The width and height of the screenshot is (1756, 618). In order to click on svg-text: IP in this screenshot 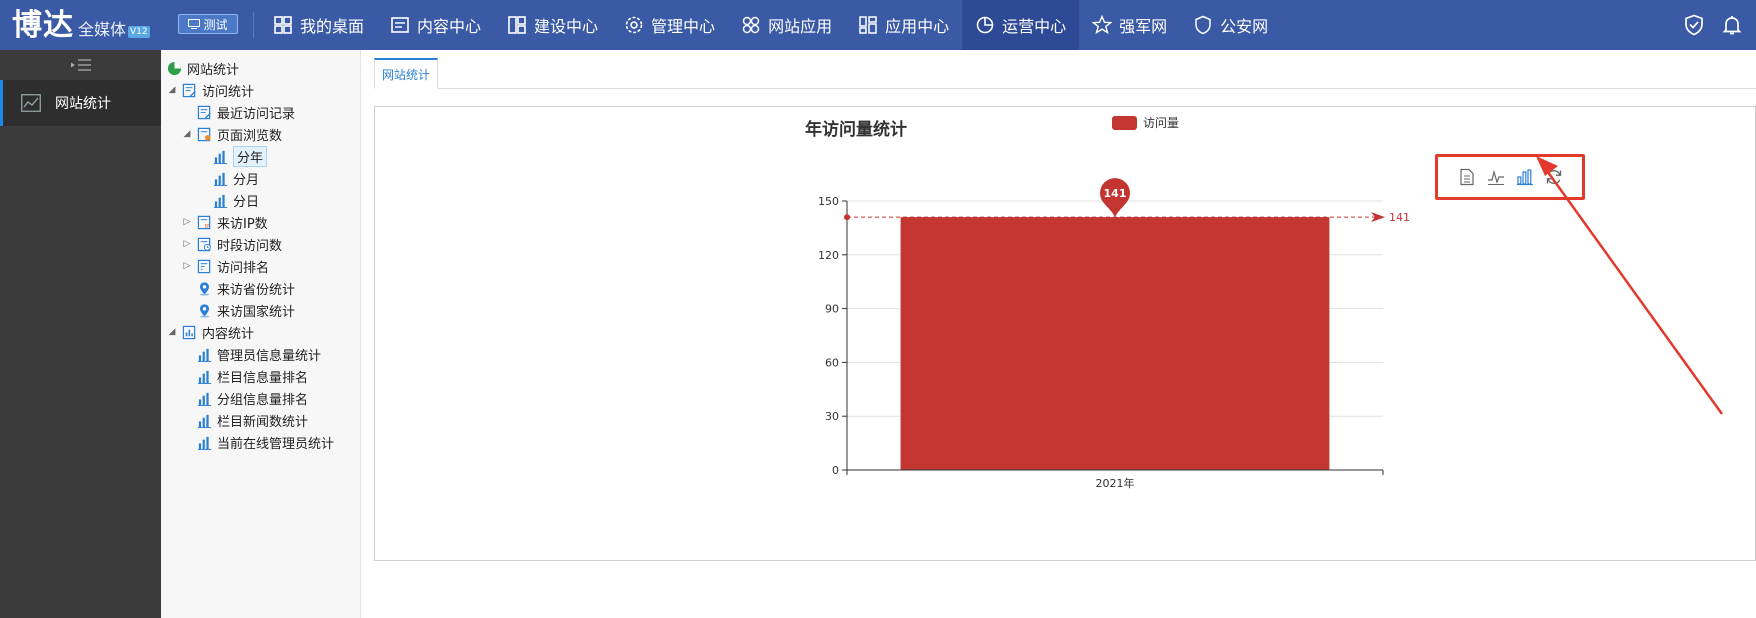, I will do `click(208, 227)`.